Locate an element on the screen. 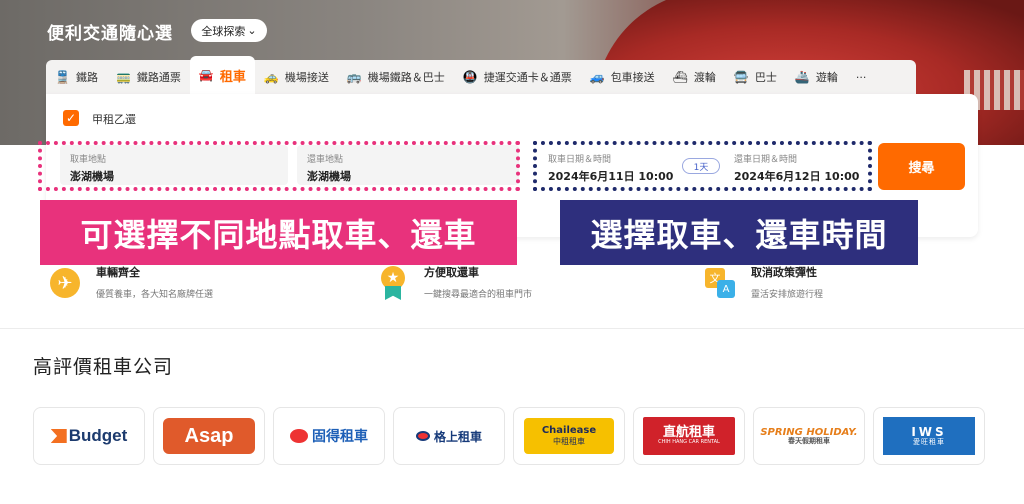  tab-airport-transfer: 🚕 機場接送 is located at coordinates (296, 77).